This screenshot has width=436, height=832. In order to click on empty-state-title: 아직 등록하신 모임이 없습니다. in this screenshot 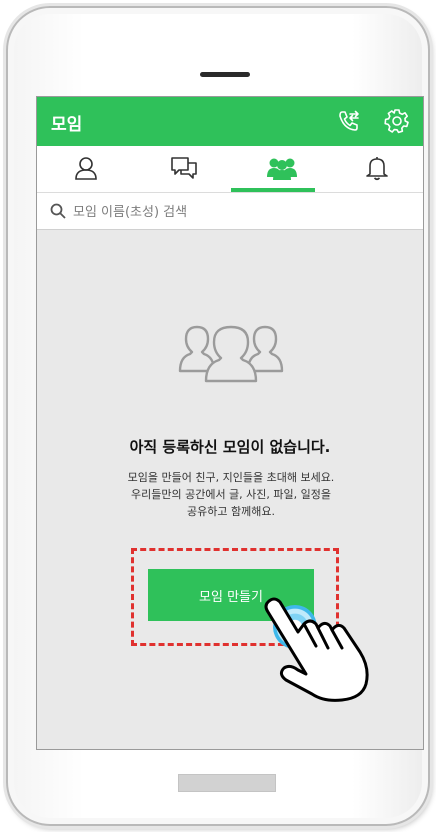, I will do `click(230, 447)`.